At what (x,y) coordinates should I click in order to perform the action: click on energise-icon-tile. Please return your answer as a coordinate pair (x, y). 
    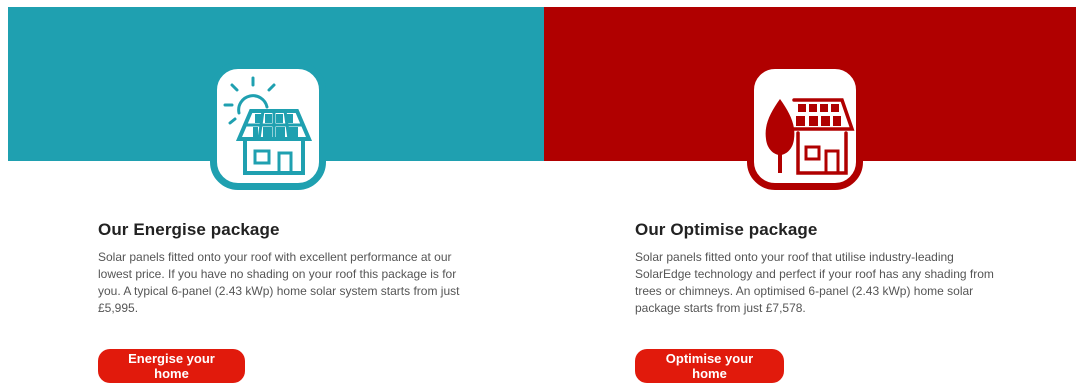
    Looking at the image, I should click on (268, 126).